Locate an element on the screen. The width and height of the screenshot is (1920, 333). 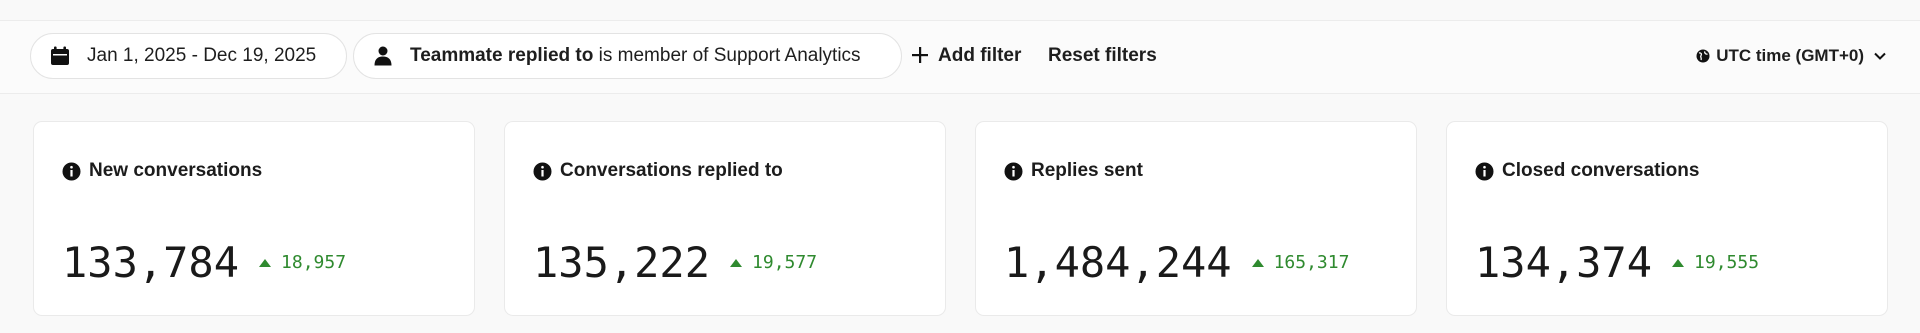
card-title: New conversations is located at coordinates (162, 171).